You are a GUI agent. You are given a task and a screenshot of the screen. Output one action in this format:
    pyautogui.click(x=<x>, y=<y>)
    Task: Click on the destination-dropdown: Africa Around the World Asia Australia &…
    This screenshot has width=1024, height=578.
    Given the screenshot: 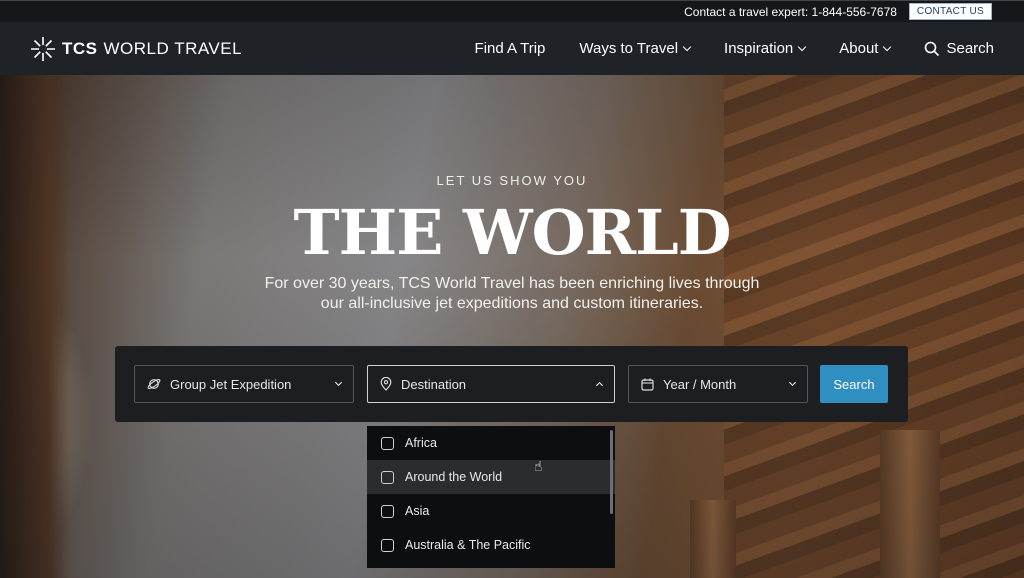 What is the action you would take?
    pyautogui.click(x=491, y=497)
    